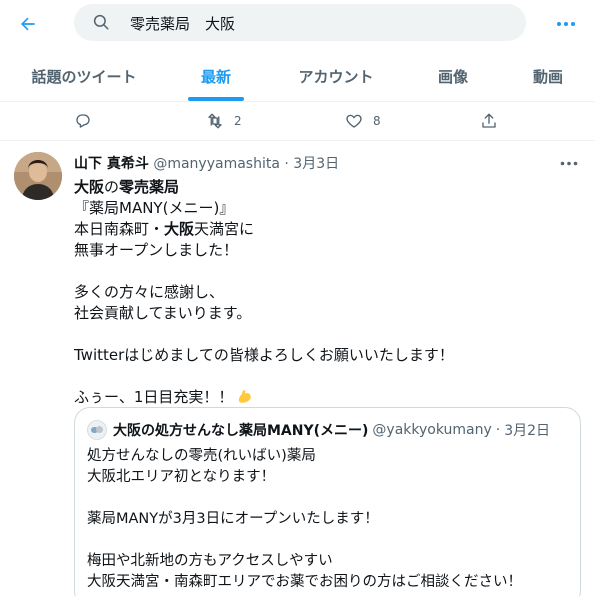 The image size is (595, 596). I want to click on tab-videos: 動画, so click(548, 76).